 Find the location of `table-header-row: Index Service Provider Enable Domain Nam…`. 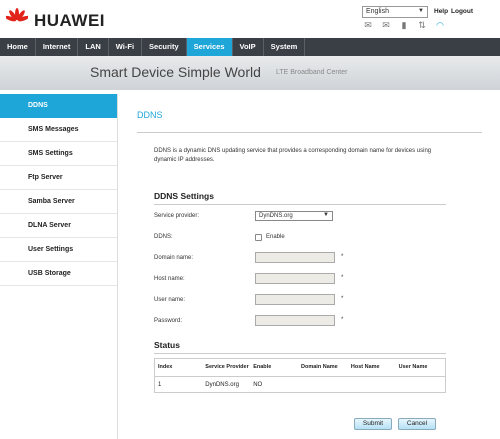

table-header-row: Index Service Provider Enable Domain Nam… is located at coordinates (300, 367).